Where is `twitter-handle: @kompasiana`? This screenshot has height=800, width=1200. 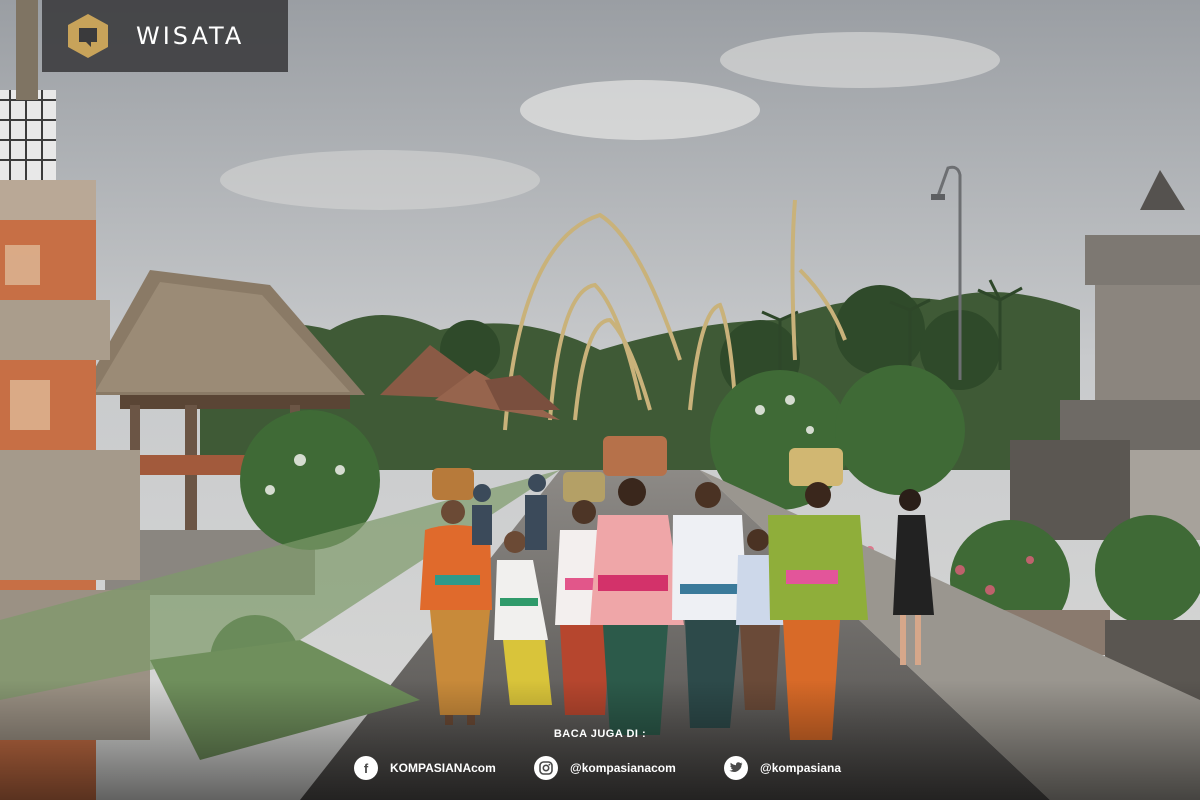
twitter-handle: @kompasiana is located at coordinates (801, 768).